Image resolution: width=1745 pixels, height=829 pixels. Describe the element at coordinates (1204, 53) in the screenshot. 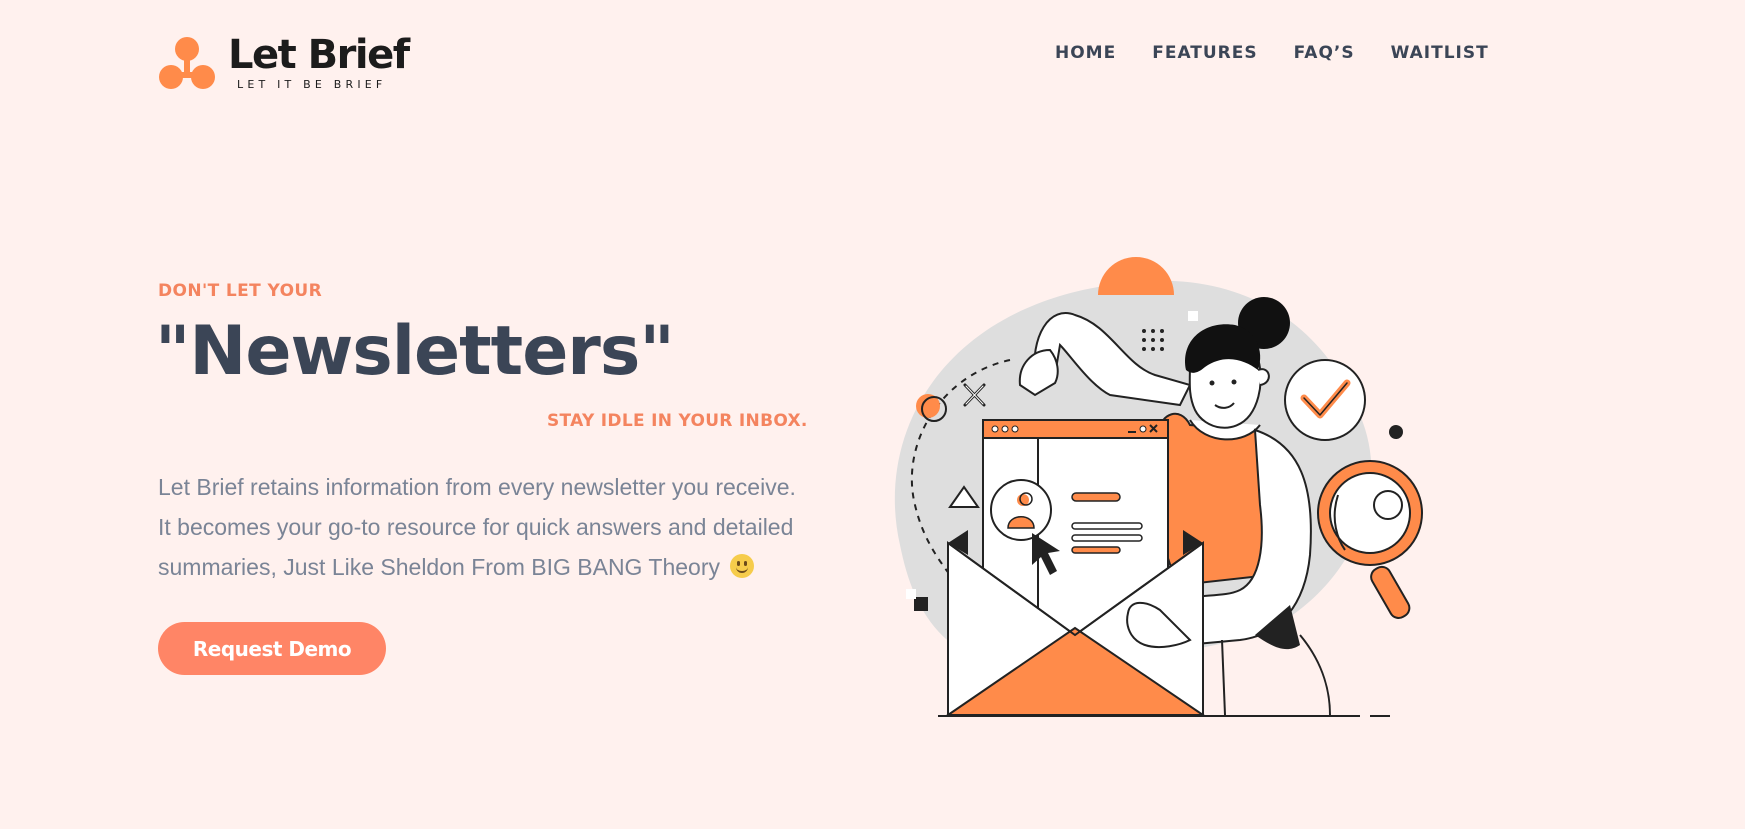

I see `nav-features: FEATURES` at that location.